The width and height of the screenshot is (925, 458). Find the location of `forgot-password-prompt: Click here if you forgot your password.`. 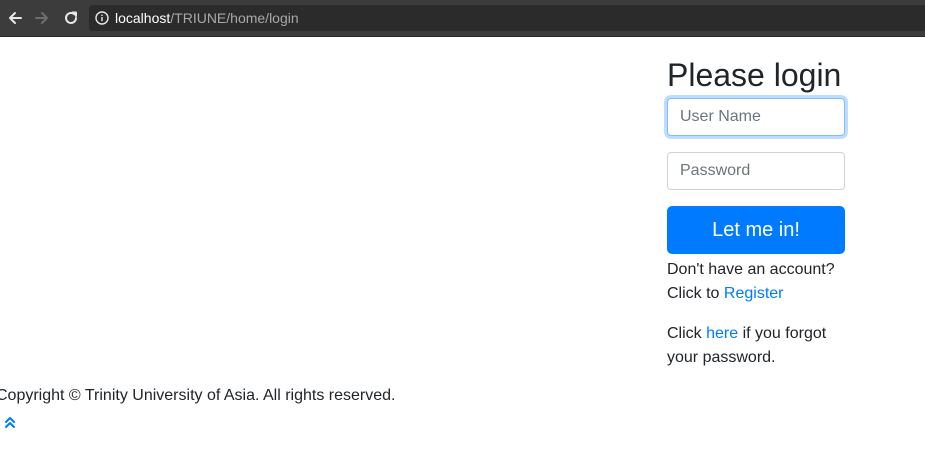

forgot-password-prompt: Click here if you forgot your password. is located at coordinates (756, 346).